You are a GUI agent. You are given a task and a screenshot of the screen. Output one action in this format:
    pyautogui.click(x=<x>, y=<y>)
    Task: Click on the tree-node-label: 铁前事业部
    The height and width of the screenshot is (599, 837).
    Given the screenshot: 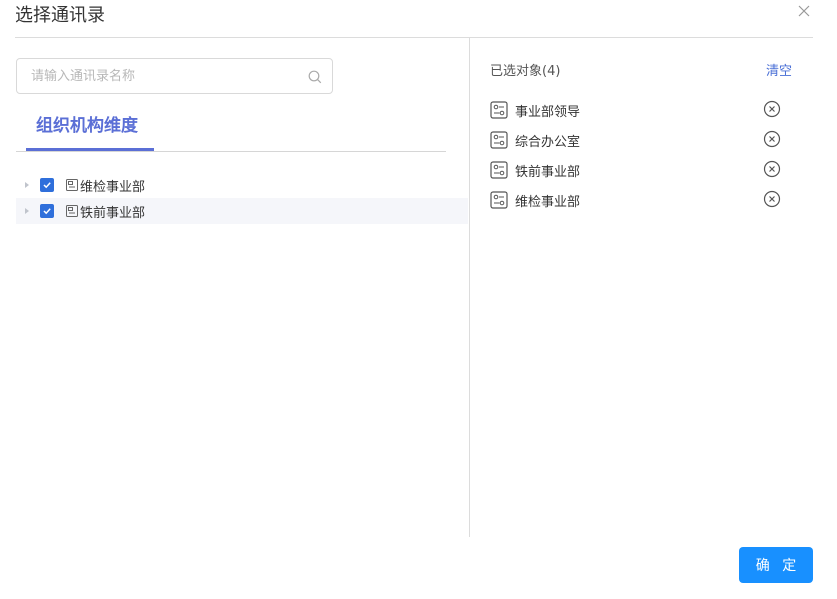 What is the action you would take?
    pyautogui.click(x=113, y=213)
    